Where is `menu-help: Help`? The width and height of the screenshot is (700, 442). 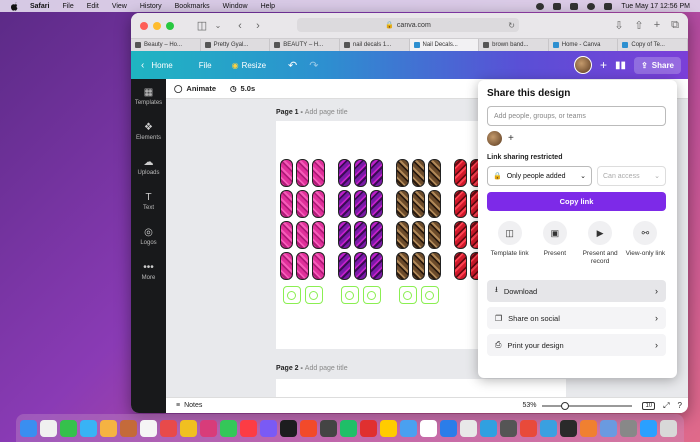 menu-help: Help is located at coordinates (268, 6).